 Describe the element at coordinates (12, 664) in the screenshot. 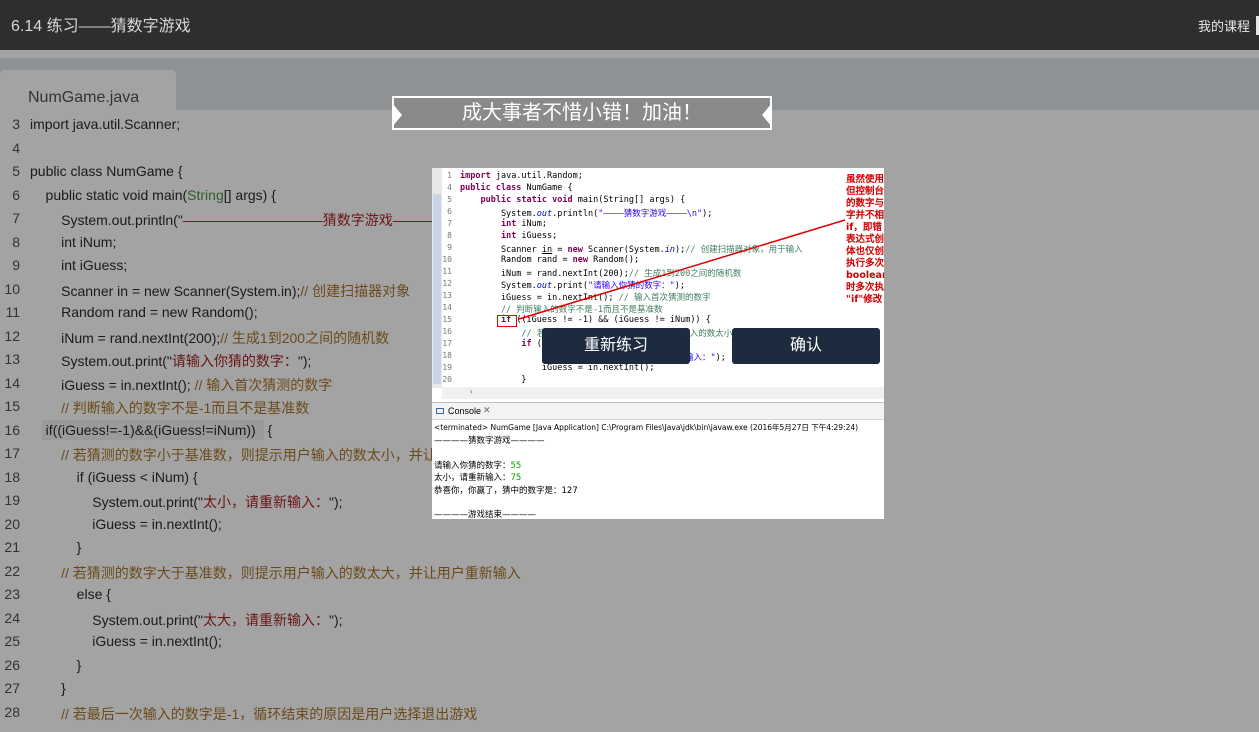

I see `line-number: 26` at that location.